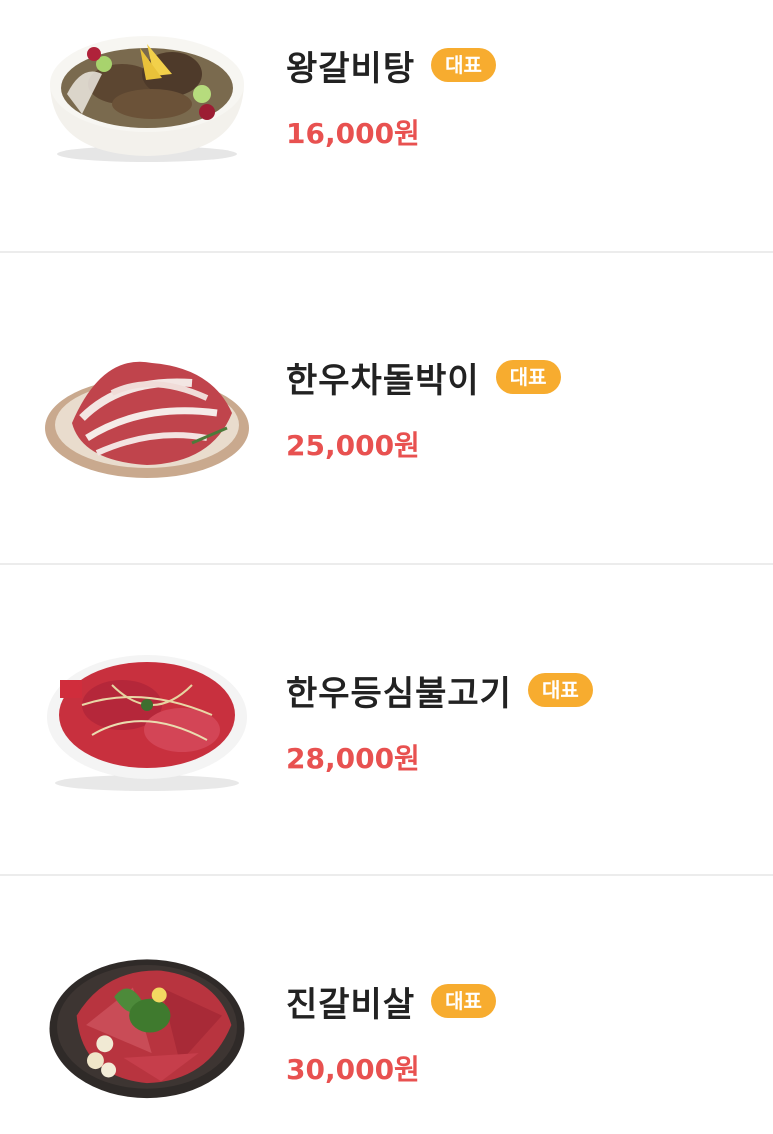 The image size is (773, 1134). I want to click on item-name-row: 한우등심불고기 대표, so click(439, 690).